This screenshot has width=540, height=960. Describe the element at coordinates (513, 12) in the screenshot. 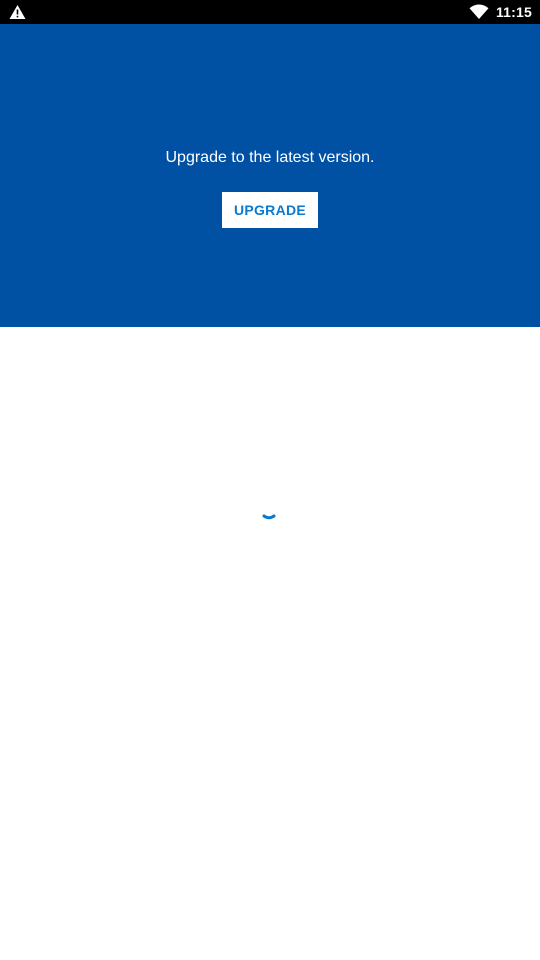

I see `status-time: 11:15` at that location.